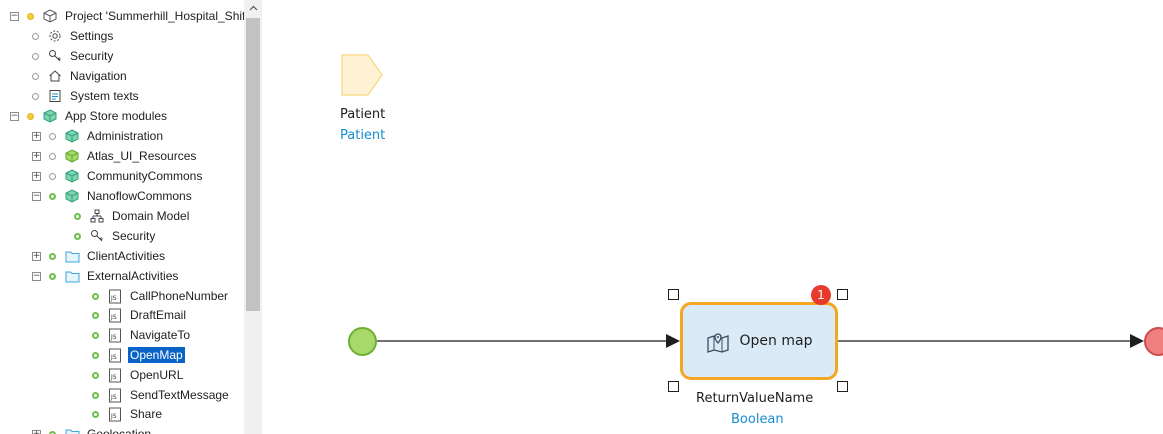  Describe the element at coordinates (718, 341) in the screenshot. I see `map-pin-icon` at that location.